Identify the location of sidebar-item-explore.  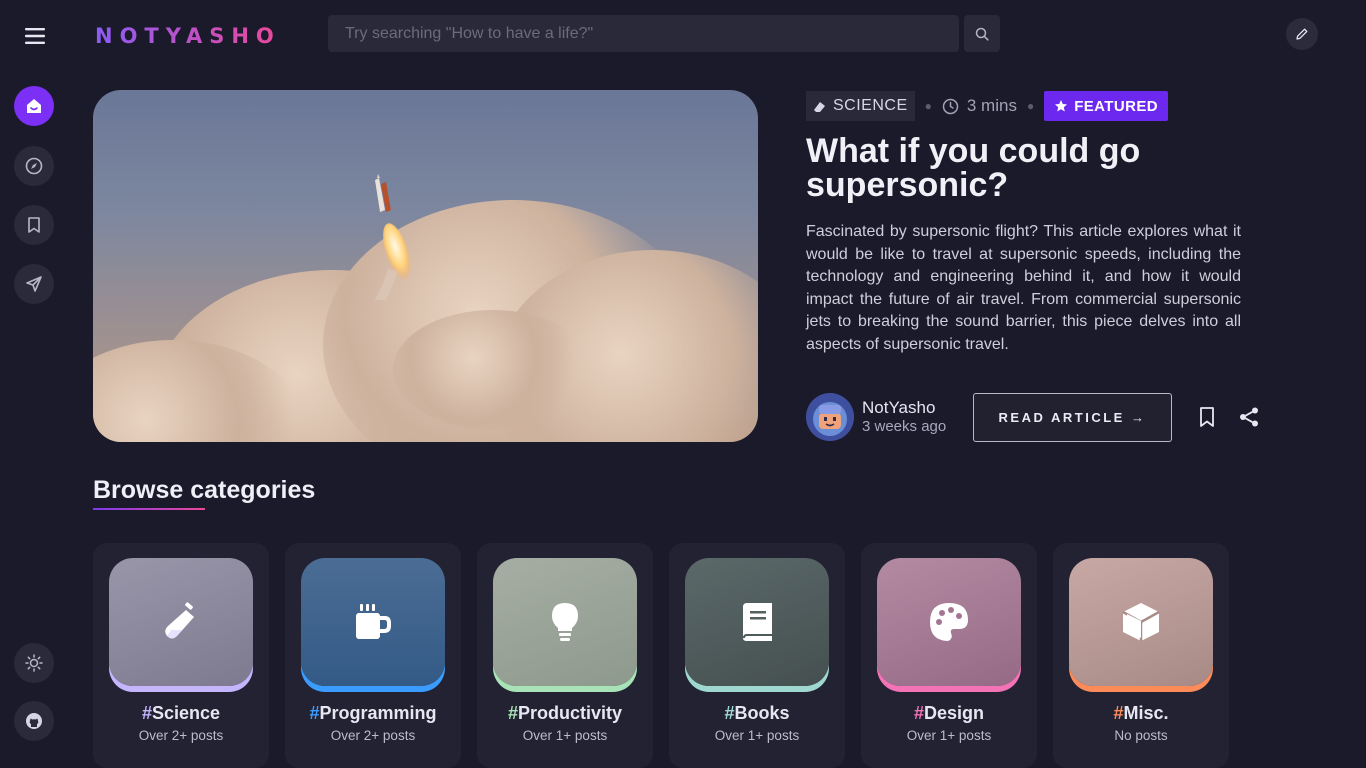
(34, 166).